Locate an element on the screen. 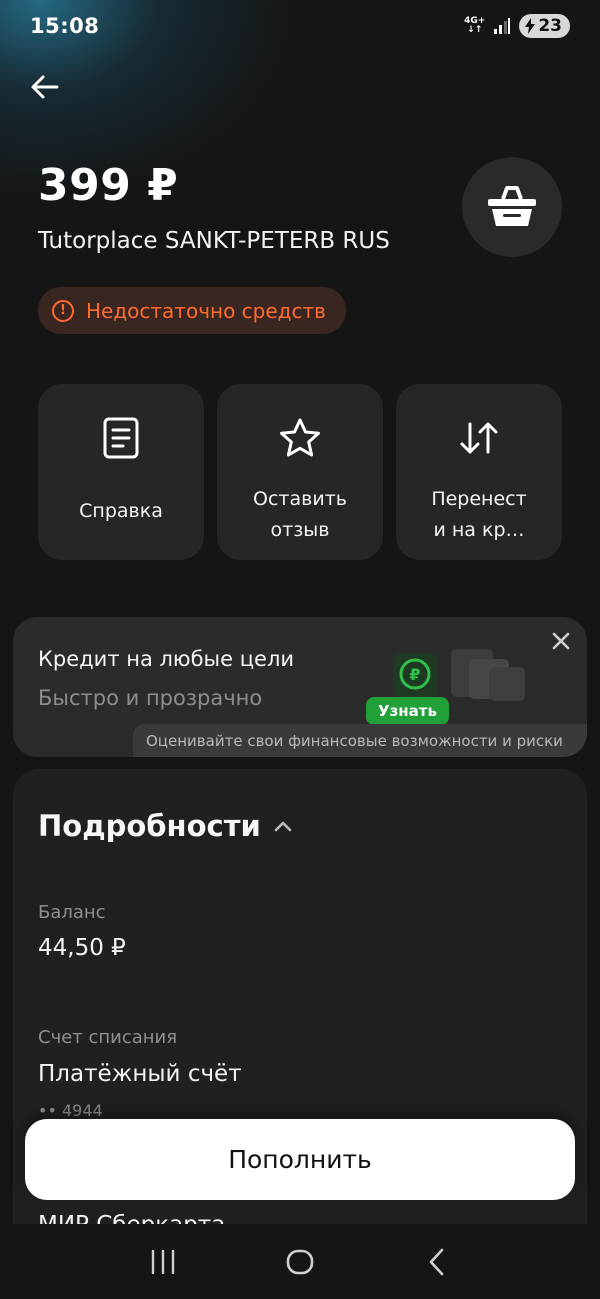  home-icon is located at coordinates (300, 1261).